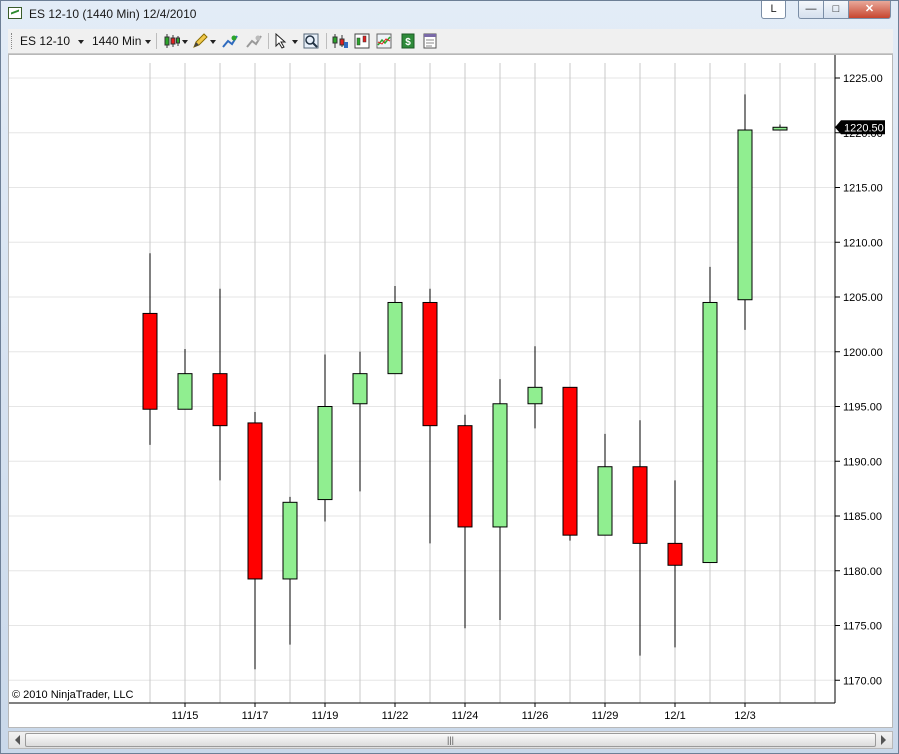 This screenshot has width=899, height=754. I want to click on last-price-label: 1220.50, so click(864, 128).